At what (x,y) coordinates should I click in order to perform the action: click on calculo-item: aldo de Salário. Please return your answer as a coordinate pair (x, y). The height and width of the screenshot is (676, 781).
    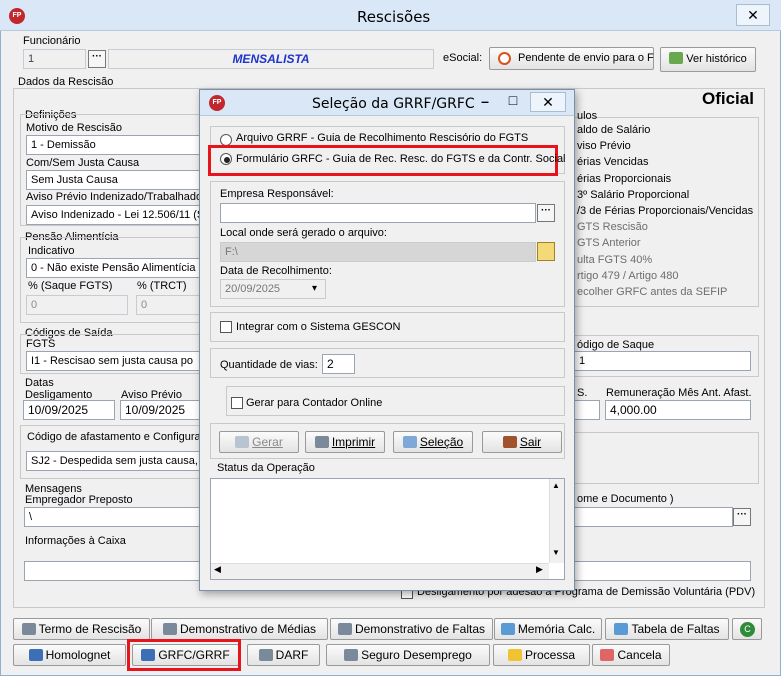
    Looking at the image, I should click on (669, 132).